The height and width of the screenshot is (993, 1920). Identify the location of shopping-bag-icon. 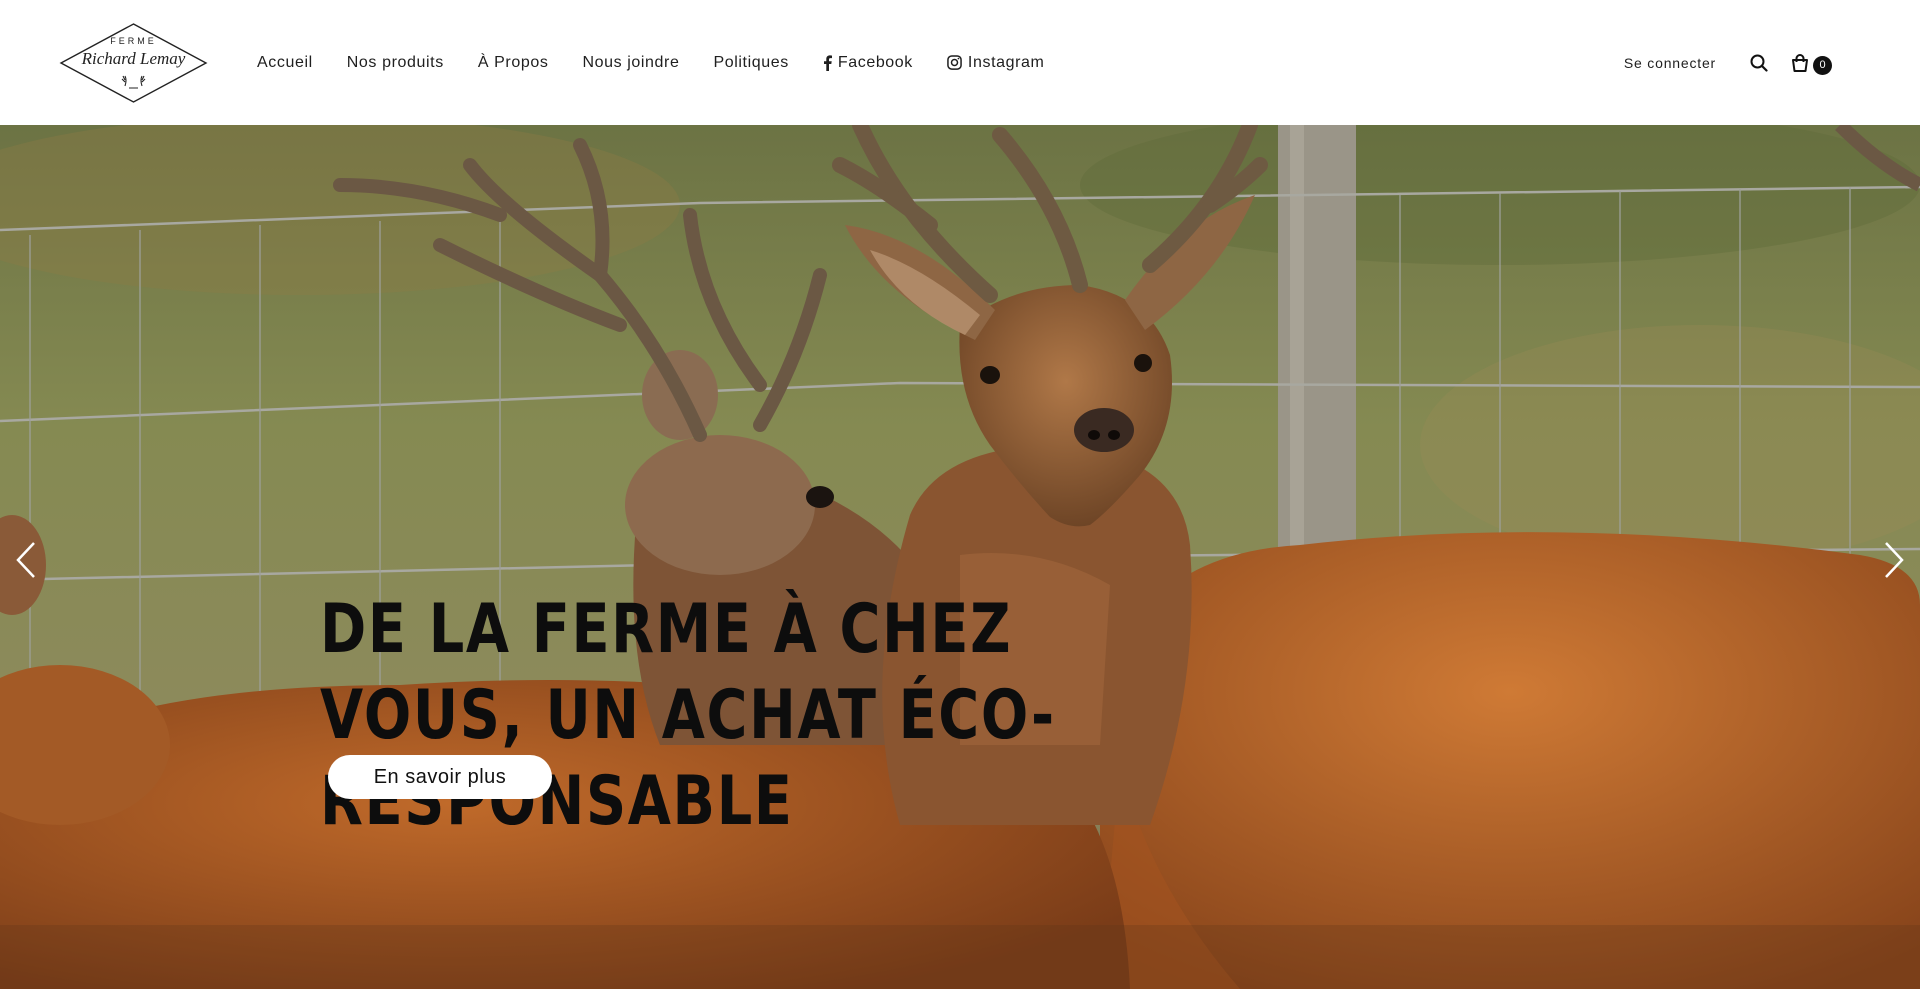
(1800, 63).